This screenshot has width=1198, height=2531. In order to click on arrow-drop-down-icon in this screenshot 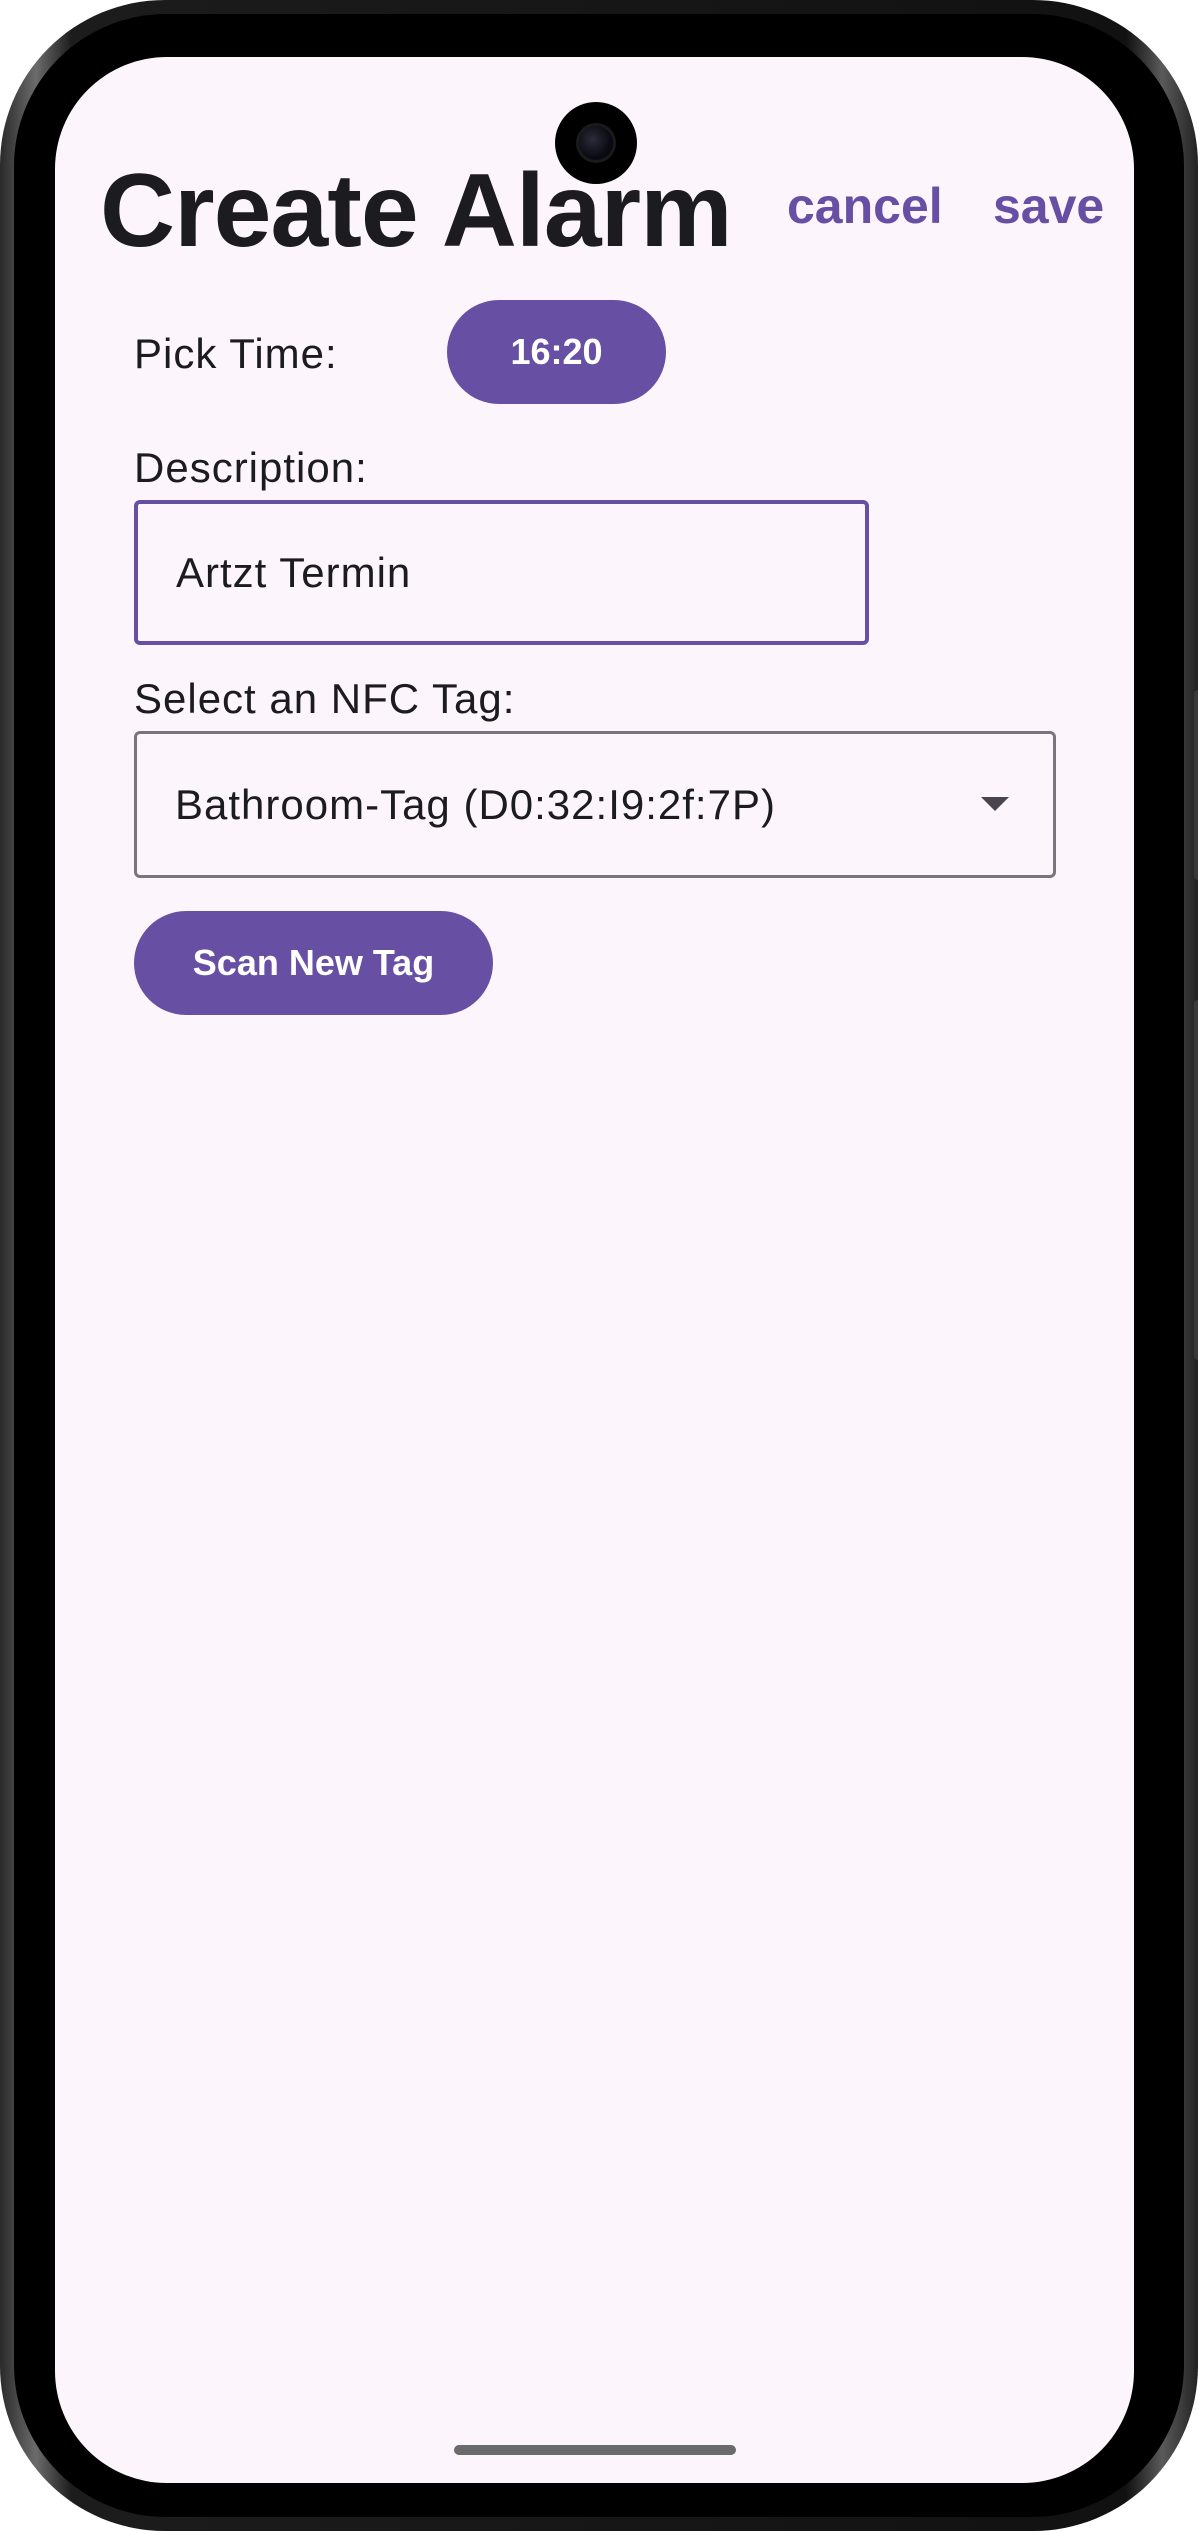, I will do `click(995, 804)`.